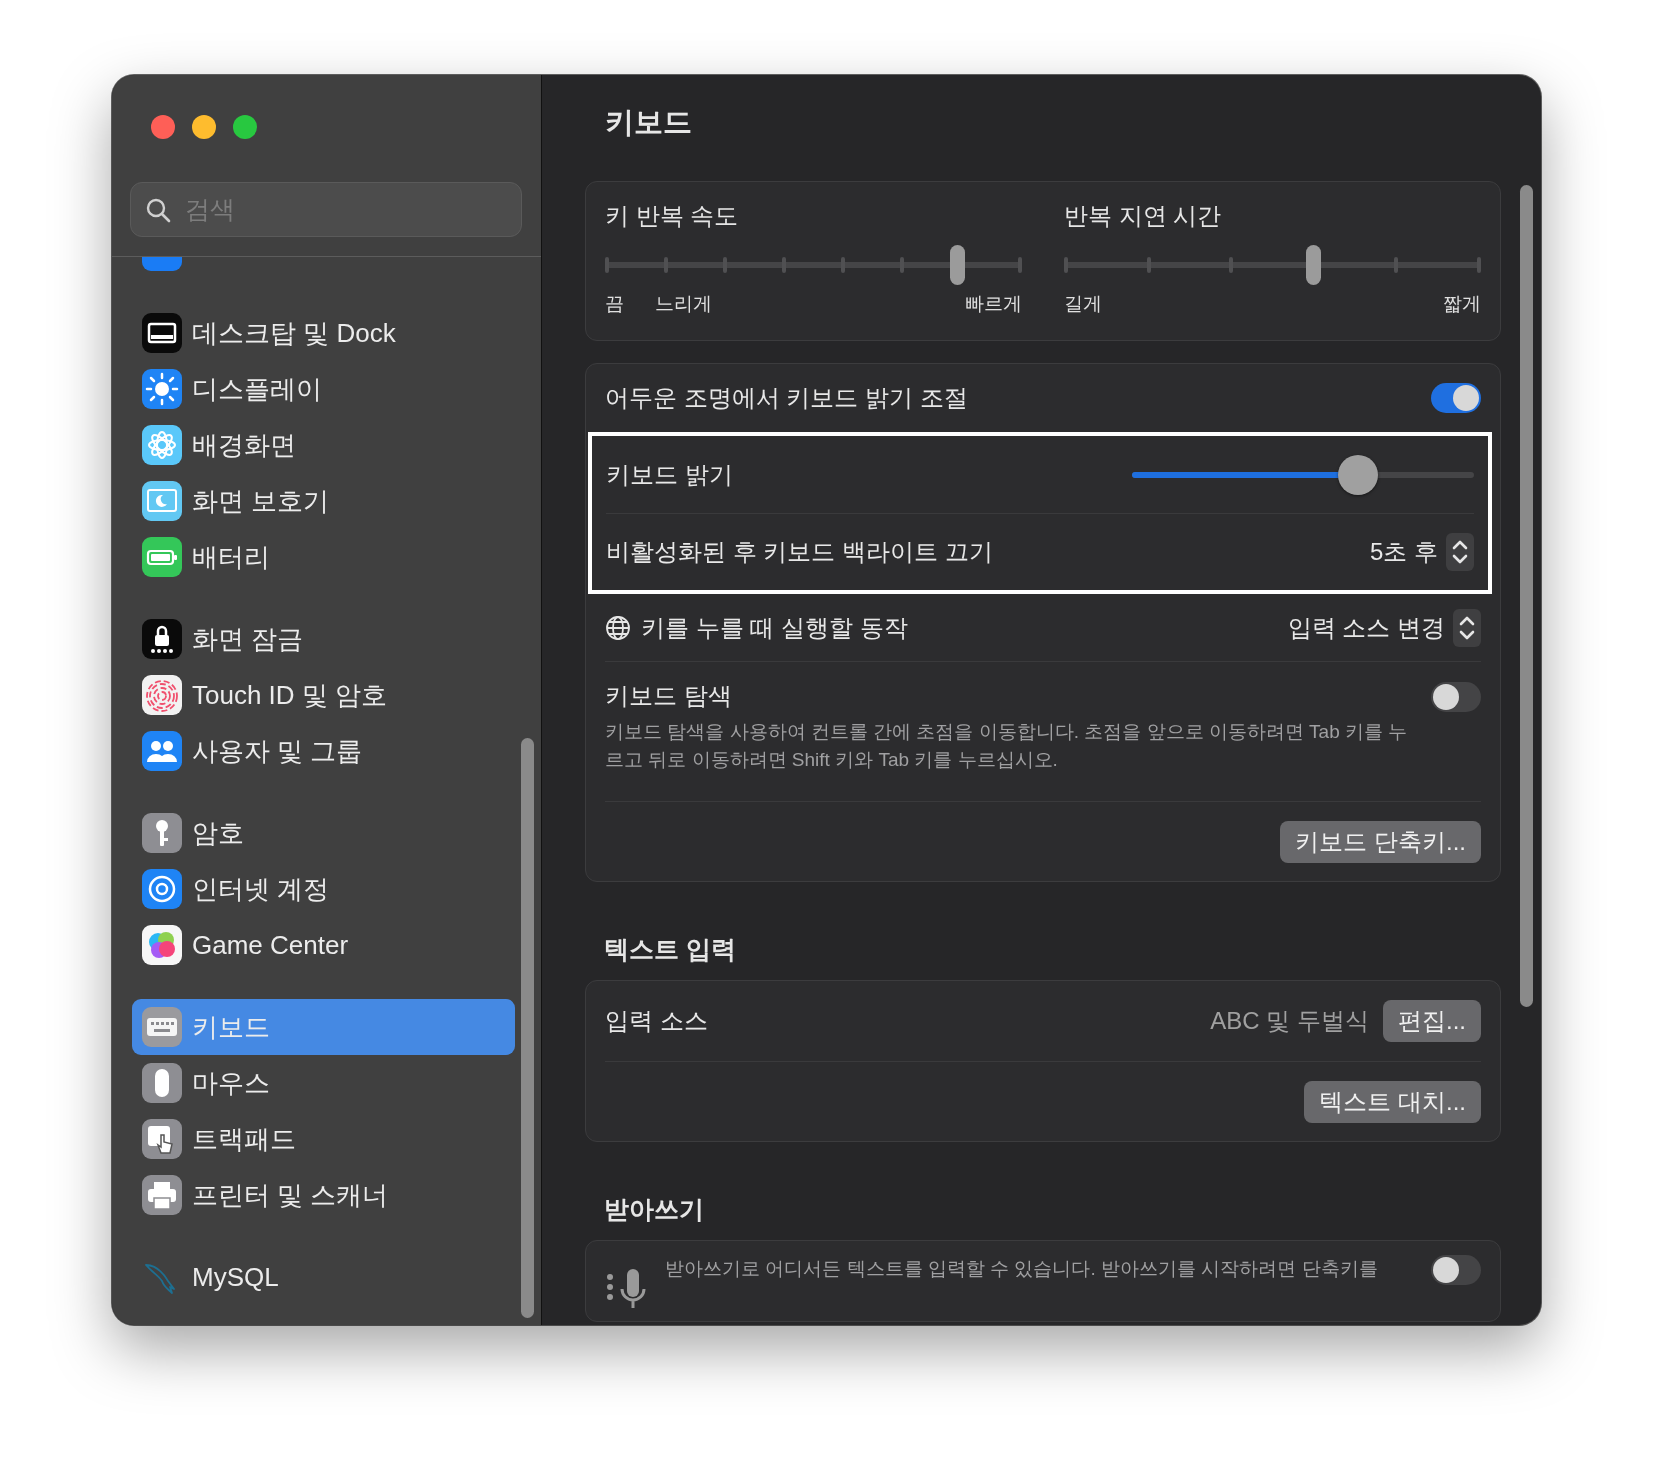 Image resolution: width=1654 pixels, height=1474 pixels. Describe the element at coordinates (654, 1209) in the screenshot. I see `section-title: 받아쓰기` at that location.